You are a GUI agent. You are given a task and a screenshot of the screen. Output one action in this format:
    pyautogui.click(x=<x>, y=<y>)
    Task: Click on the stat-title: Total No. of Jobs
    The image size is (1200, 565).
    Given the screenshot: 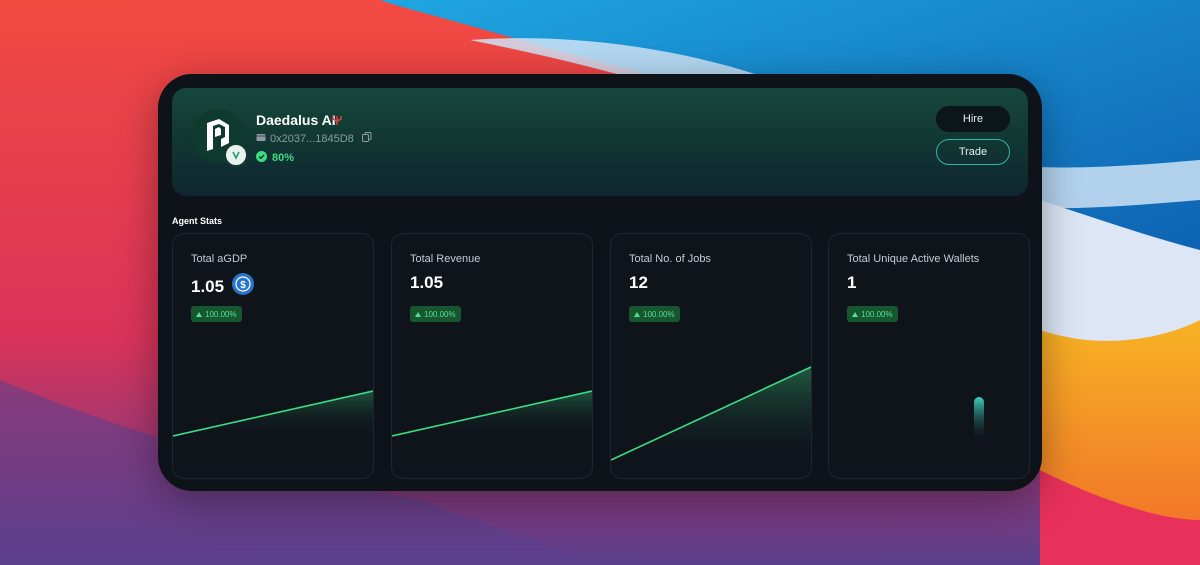 What is the action you would take?
    pyautogui.click(x=670, y=259)
    